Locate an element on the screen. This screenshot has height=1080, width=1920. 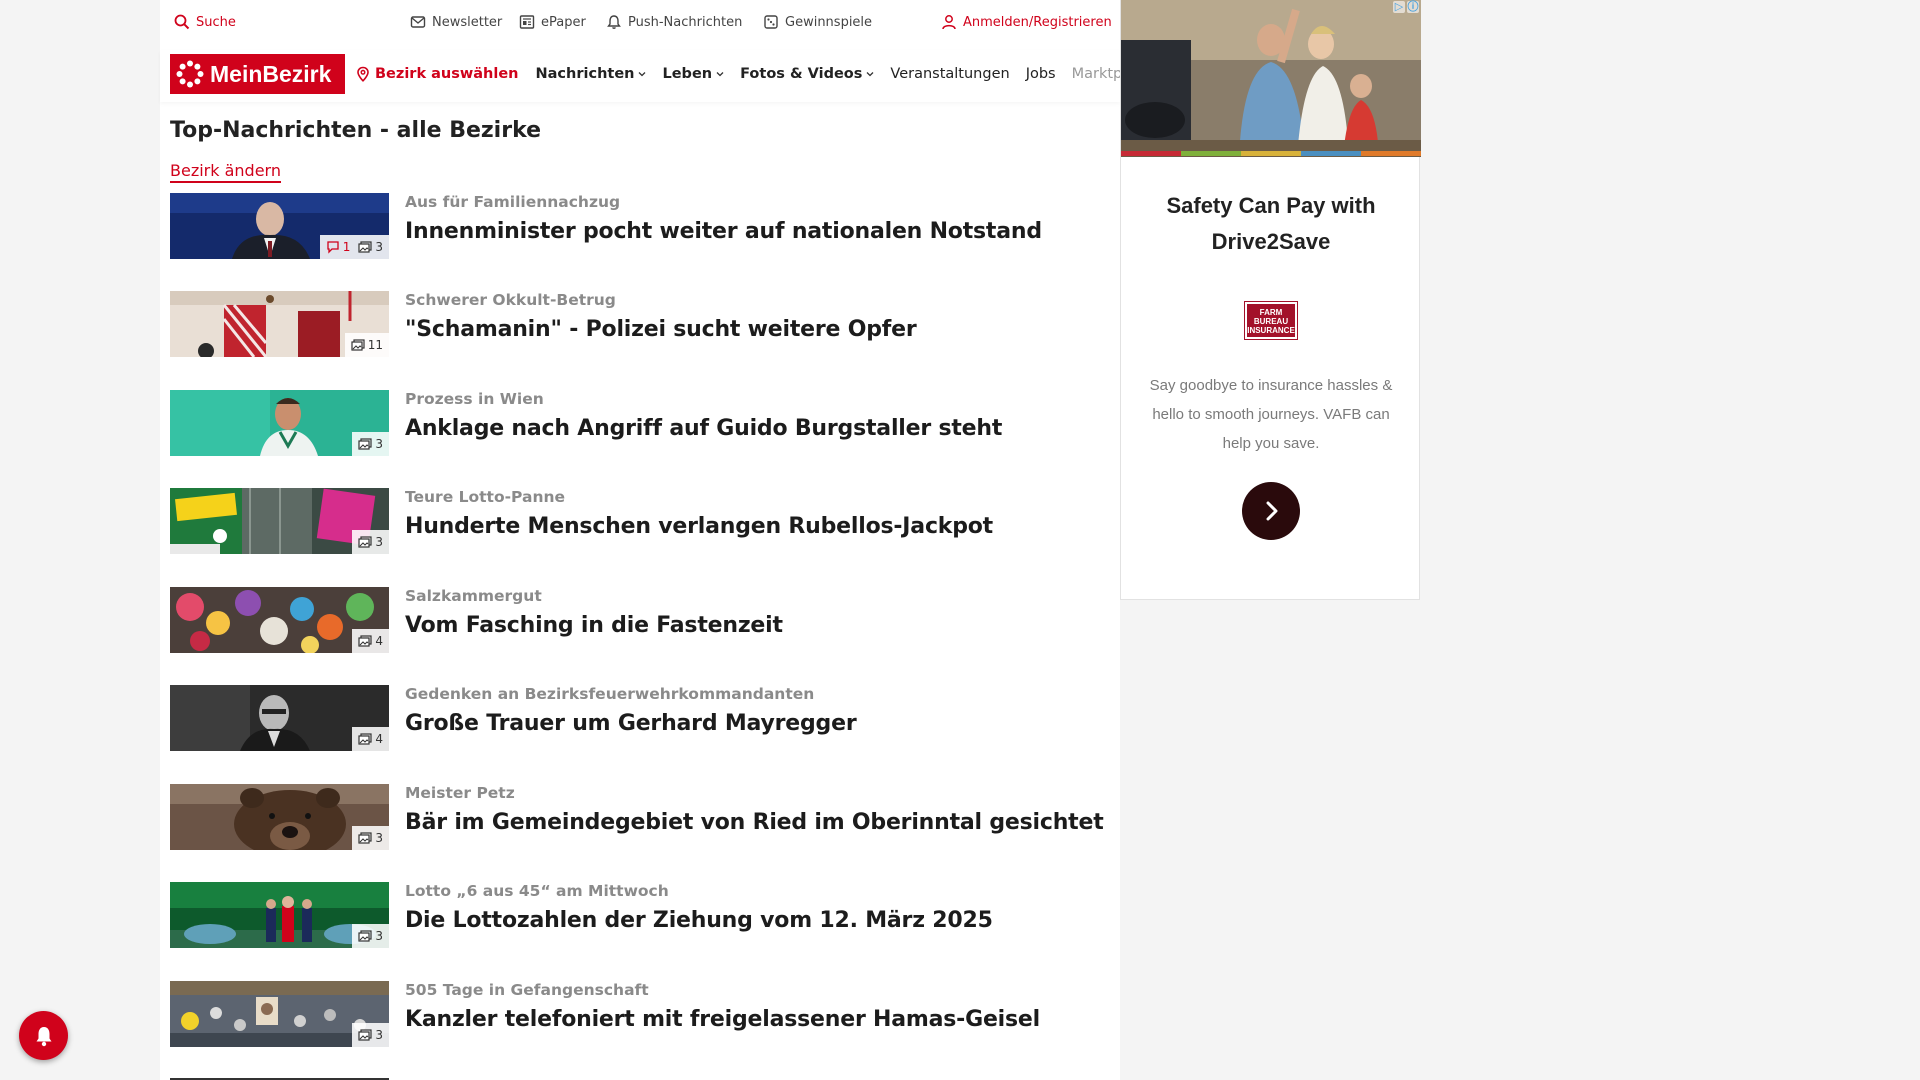
article-thumbnail: 1 3 is located at coordinates (279, 226).